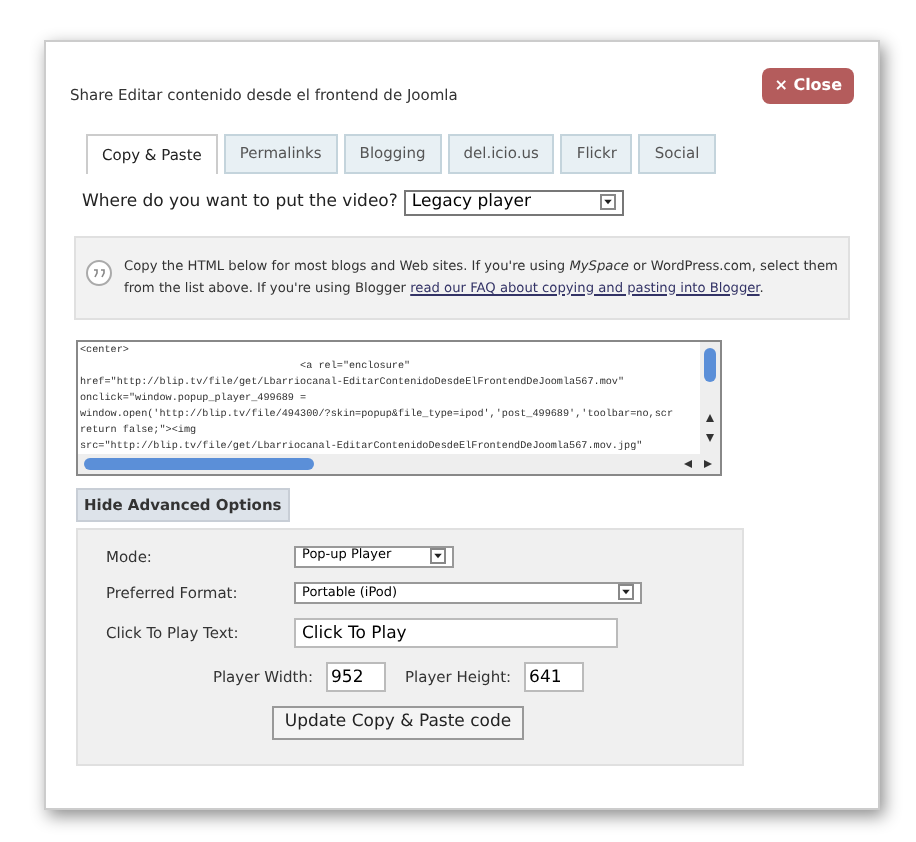  Describe the element at coordinates (99, 272) in the screenshot. I see `quote-icon` at that location.